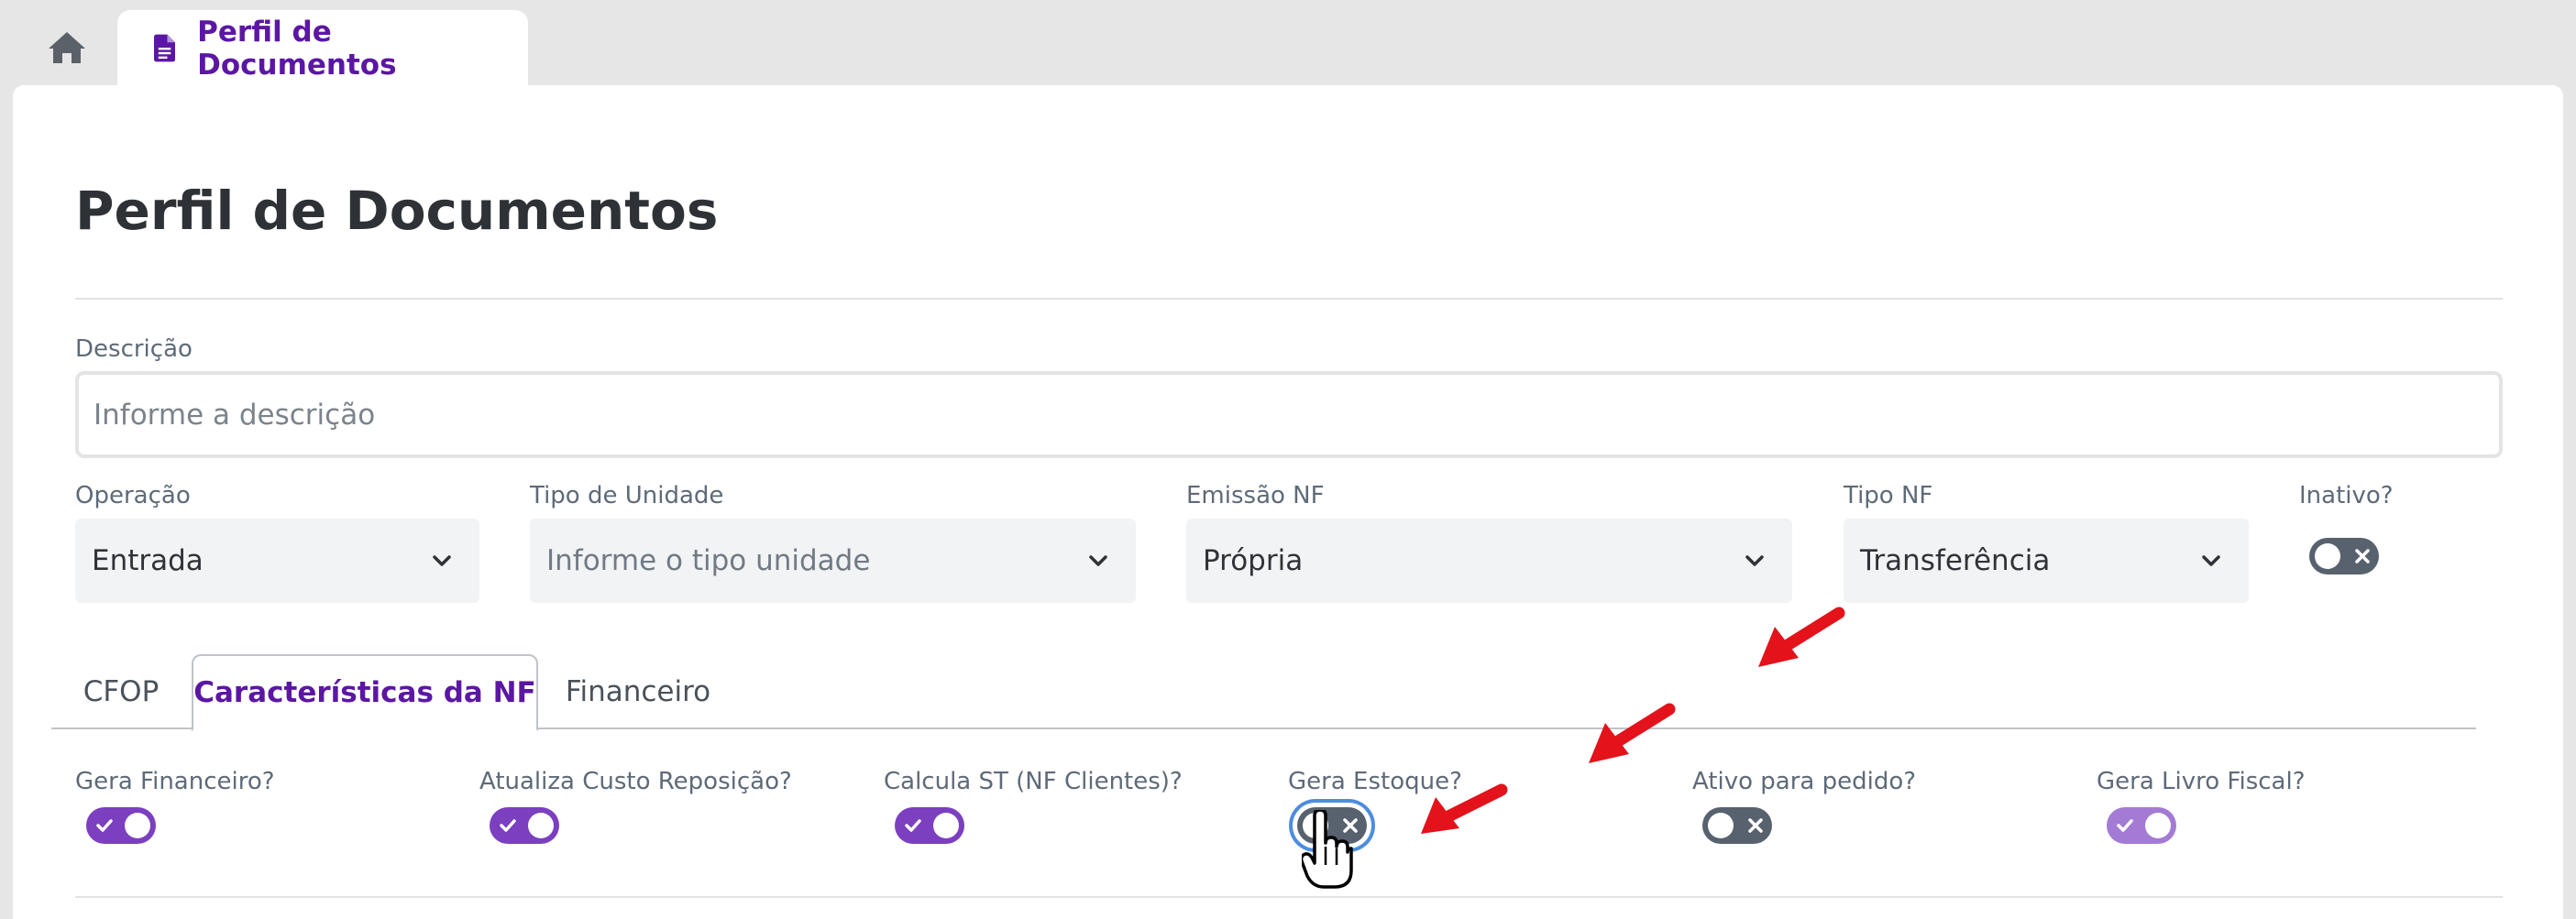 The height and width of the screenshot is (919, 2576). I want to click on ativo-pedido-label: Ativo para pedido?, so click(1804, 782).